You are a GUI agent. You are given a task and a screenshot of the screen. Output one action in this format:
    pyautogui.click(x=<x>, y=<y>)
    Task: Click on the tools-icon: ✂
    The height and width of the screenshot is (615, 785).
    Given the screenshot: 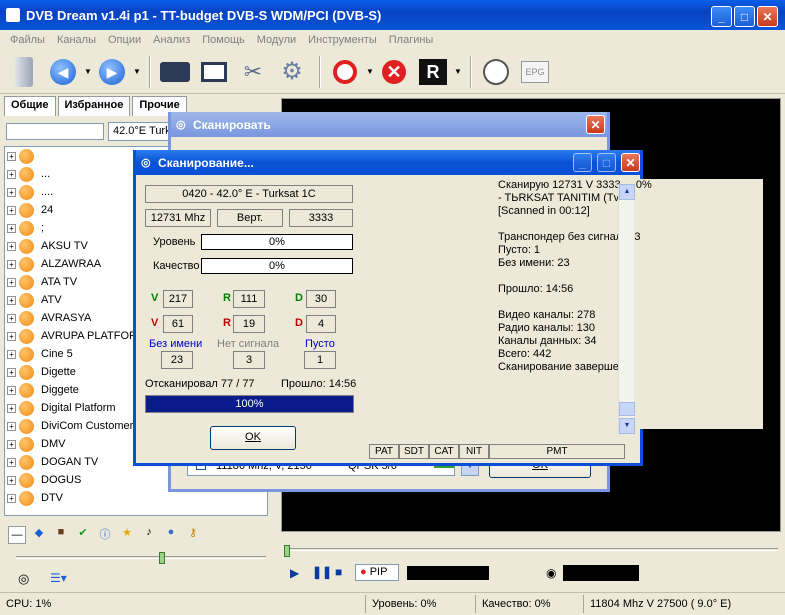 What is the action you would take?
    pyautogui.click(x=253, y=72)
    